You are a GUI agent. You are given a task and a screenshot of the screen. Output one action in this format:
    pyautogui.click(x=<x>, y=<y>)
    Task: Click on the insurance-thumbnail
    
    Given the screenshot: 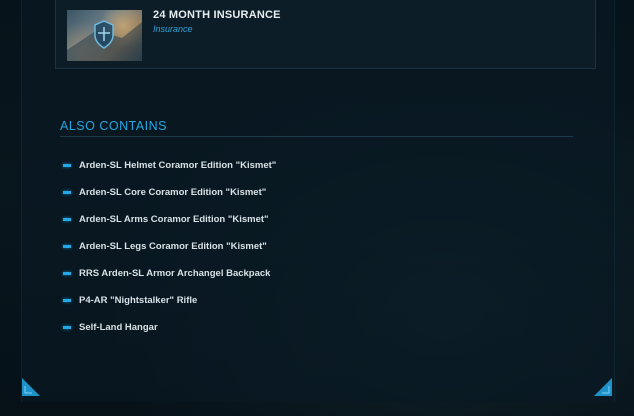 What is the action you would take?
    pyautogui.click(x=104, y=35)
    